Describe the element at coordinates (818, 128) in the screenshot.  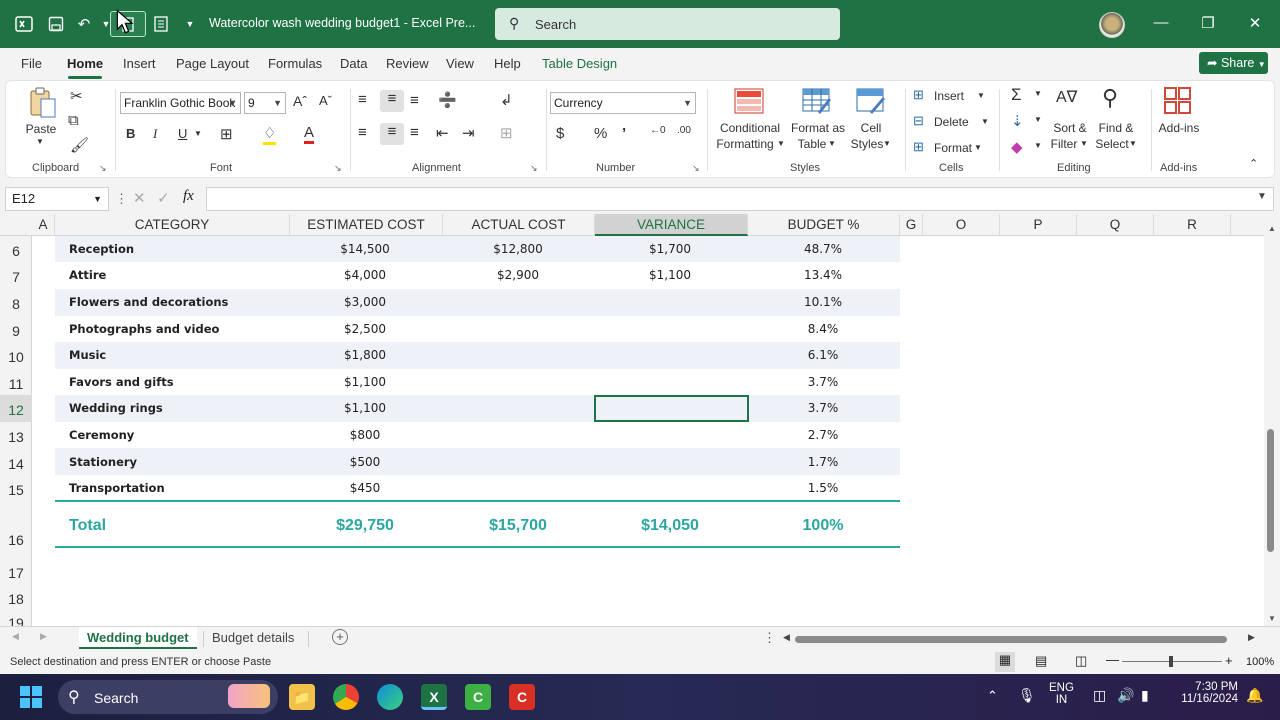
I see `format-as-table-label-1: Format as` at that location.